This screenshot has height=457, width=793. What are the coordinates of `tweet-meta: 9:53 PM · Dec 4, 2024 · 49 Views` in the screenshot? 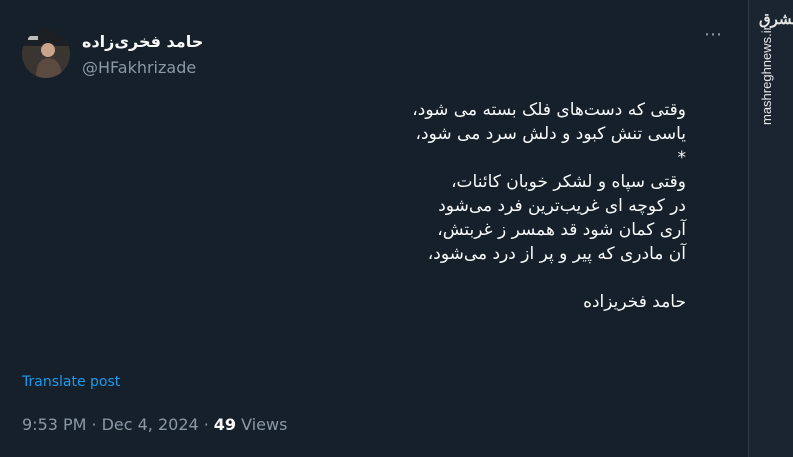 It's located at (154, 424).